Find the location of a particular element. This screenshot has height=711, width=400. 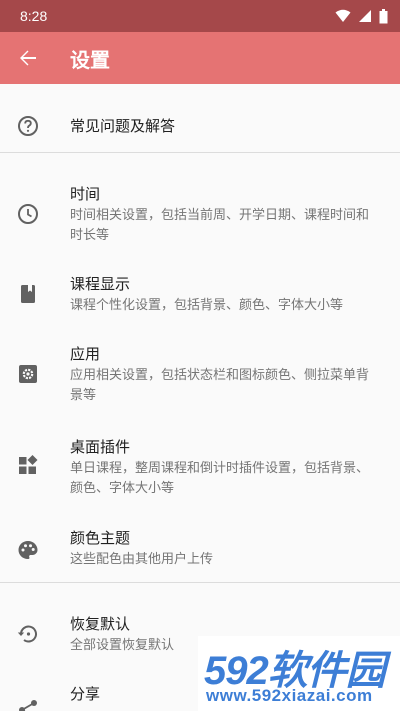

app-bar: 设置 is located at coordinates (200, 58).